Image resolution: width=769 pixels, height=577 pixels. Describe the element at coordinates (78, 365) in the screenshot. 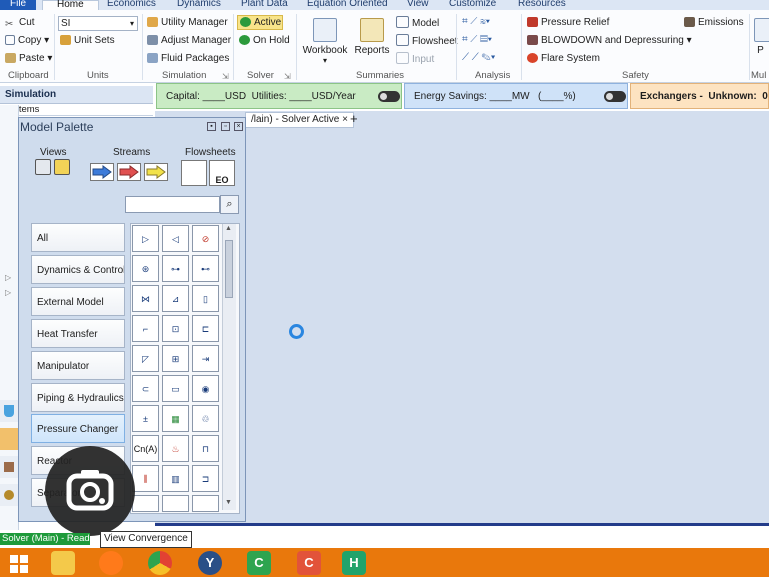

I see `category-manipulator: Manipulator` at that location.